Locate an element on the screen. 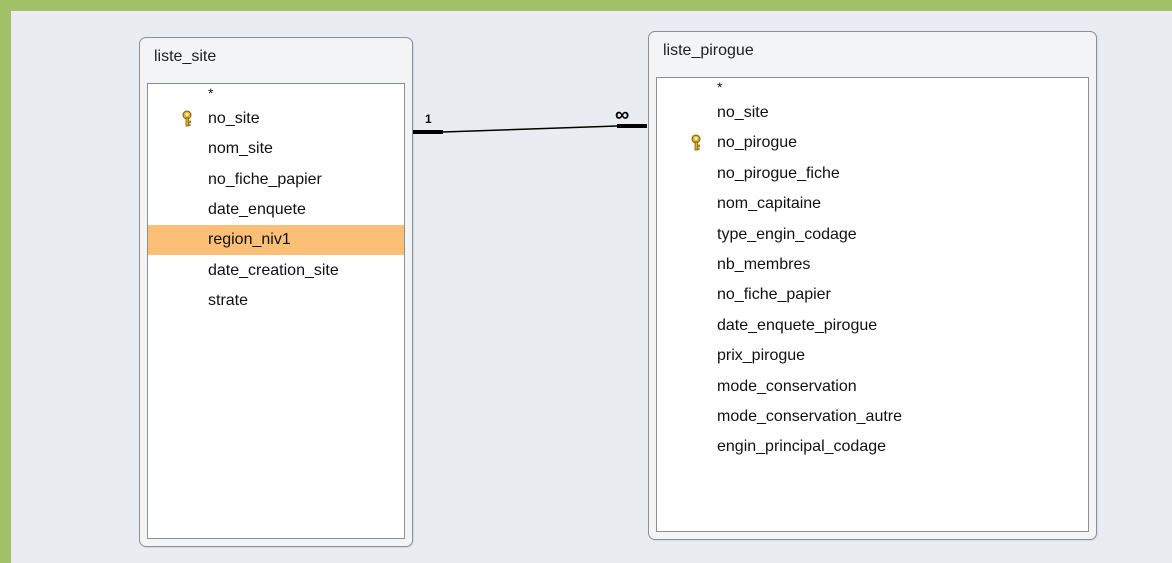 The image size is (1172, 563). join-line is located at coordinates (530, 129).